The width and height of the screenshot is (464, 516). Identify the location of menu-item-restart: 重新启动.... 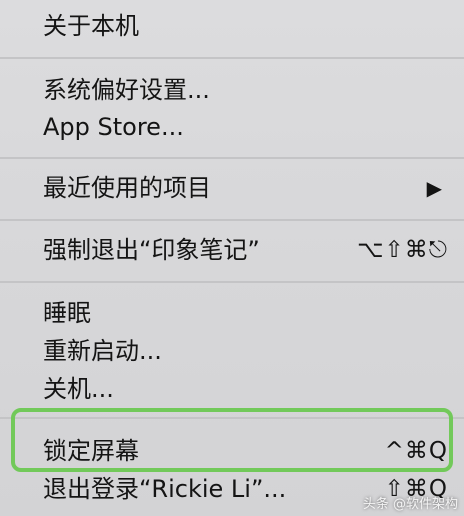
(232, 351).